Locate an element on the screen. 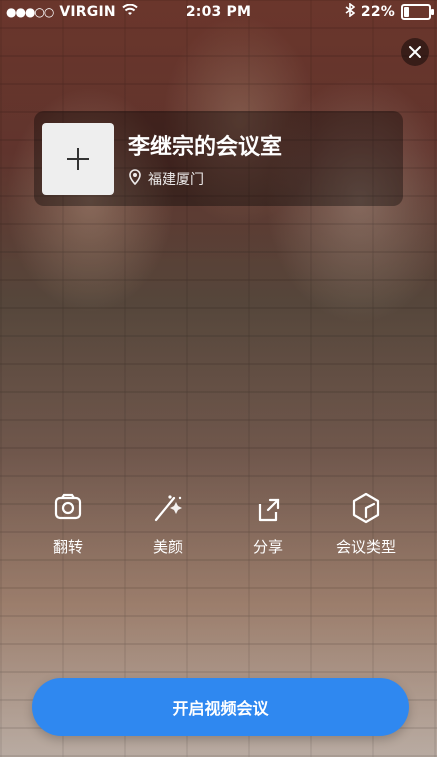 The width and height of the screenshot is (437, 757). start-video-meeting-label: 开启视频会议 is located at coordinates (220, 708).